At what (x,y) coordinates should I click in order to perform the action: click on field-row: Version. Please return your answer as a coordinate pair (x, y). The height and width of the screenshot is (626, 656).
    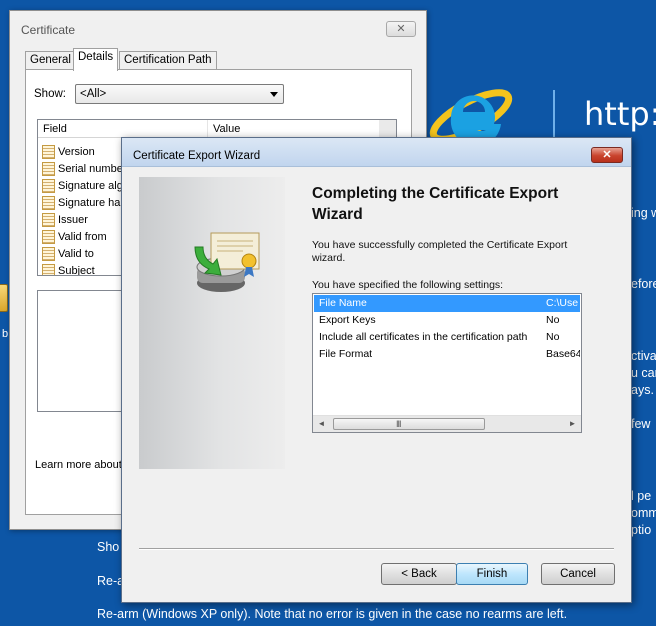
    Looking at the image, I should click on (68, 153).